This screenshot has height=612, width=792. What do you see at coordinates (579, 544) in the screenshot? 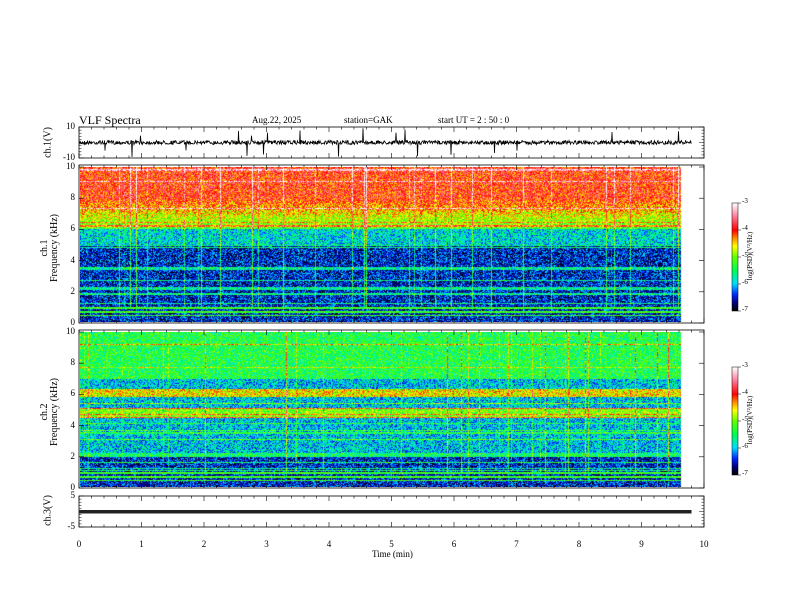
I see `x-tick-label: 8` at bounding box center [579, 544].